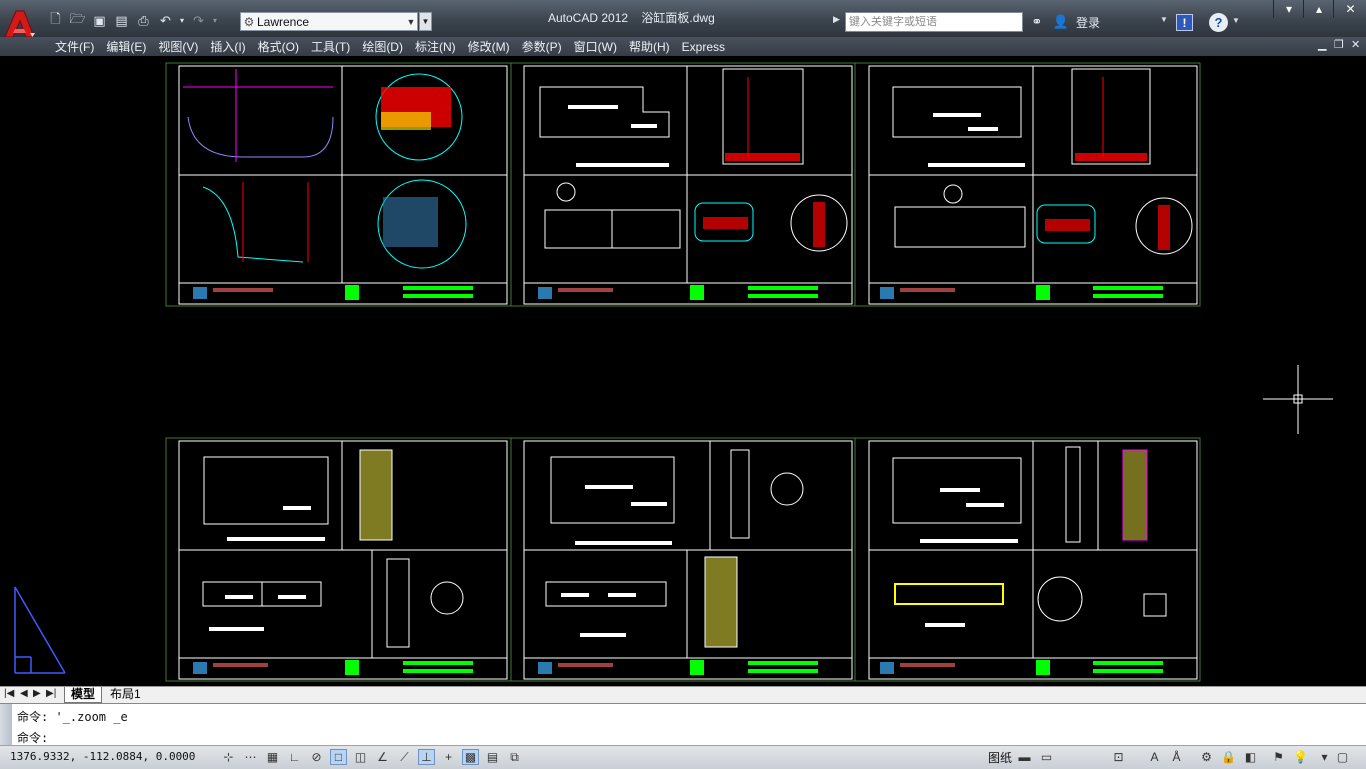 Image resolution: width=1366 pixels, height=769 pixels. Describe the element at coordinates (338, 757) in the screenshot. I see `object-snap-icon: □` at that location.